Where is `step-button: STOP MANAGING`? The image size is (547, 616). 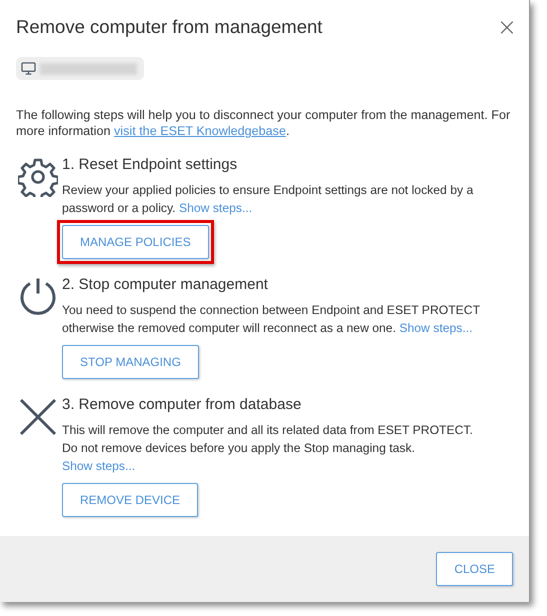 step-button: STOP MANAGING is located at coordinates (130, 362).